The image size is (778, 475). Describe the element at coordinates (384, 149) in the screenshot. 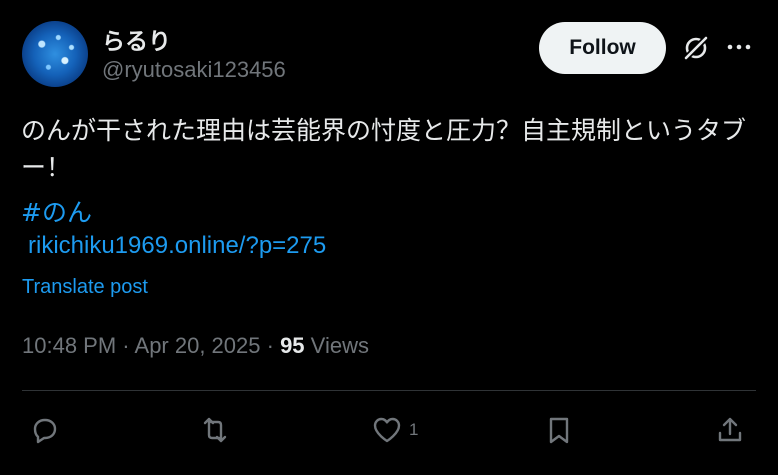

I see `post-text: のんが干された理由は芸能界の忖度と圧力？自主規制というタブー！` at that location.